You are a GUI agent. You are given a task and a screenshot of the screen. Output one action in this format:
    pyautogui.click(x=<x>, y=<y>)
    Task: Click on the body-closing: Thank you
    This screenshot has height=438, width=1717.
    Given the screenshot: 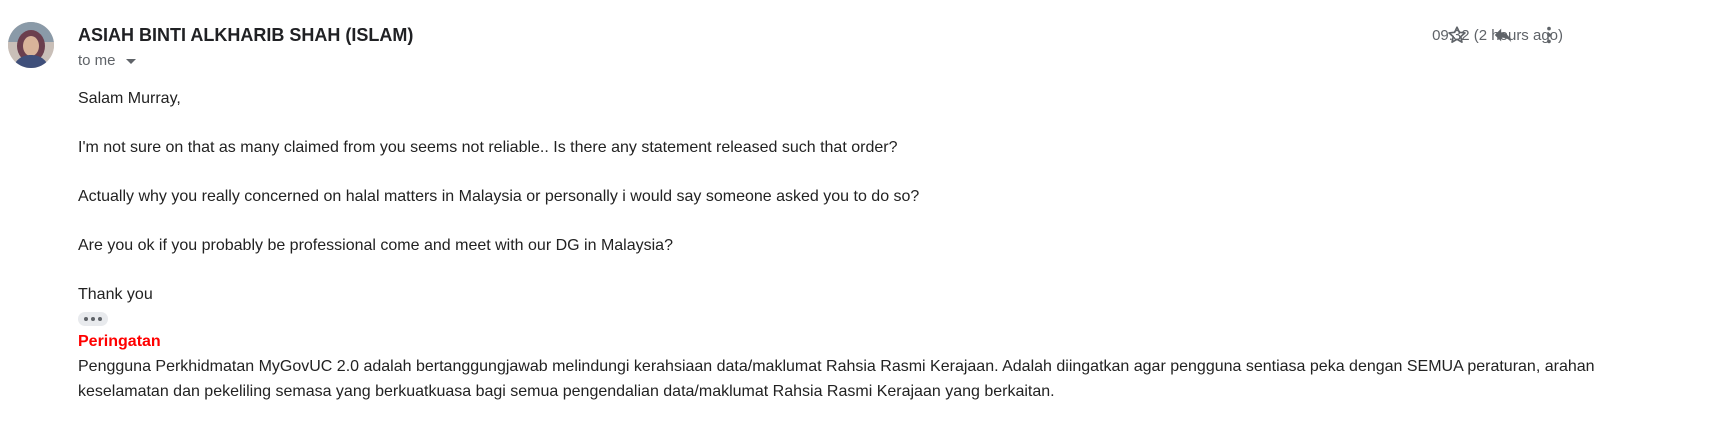 What is the action you would take?
    pyautogui.click(x=115, y=294)
    